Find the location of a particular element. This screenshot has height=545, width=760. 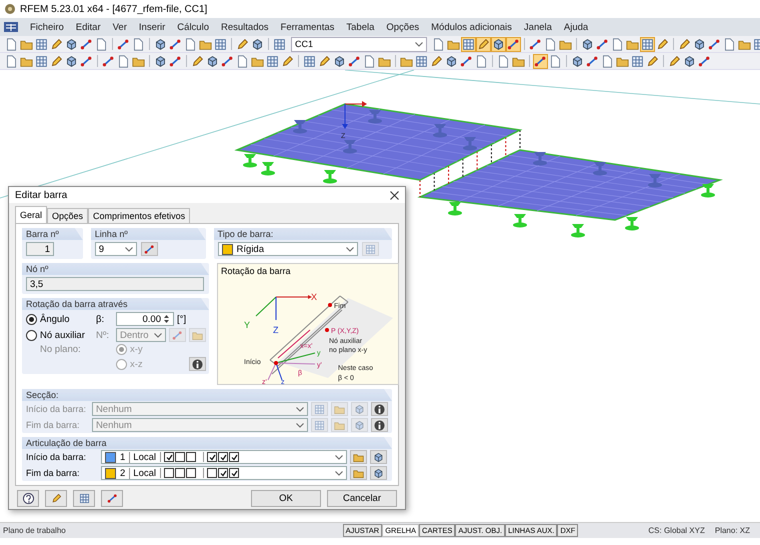

hinge-dropdown: 2 Local is located at coordinates (224, 473).